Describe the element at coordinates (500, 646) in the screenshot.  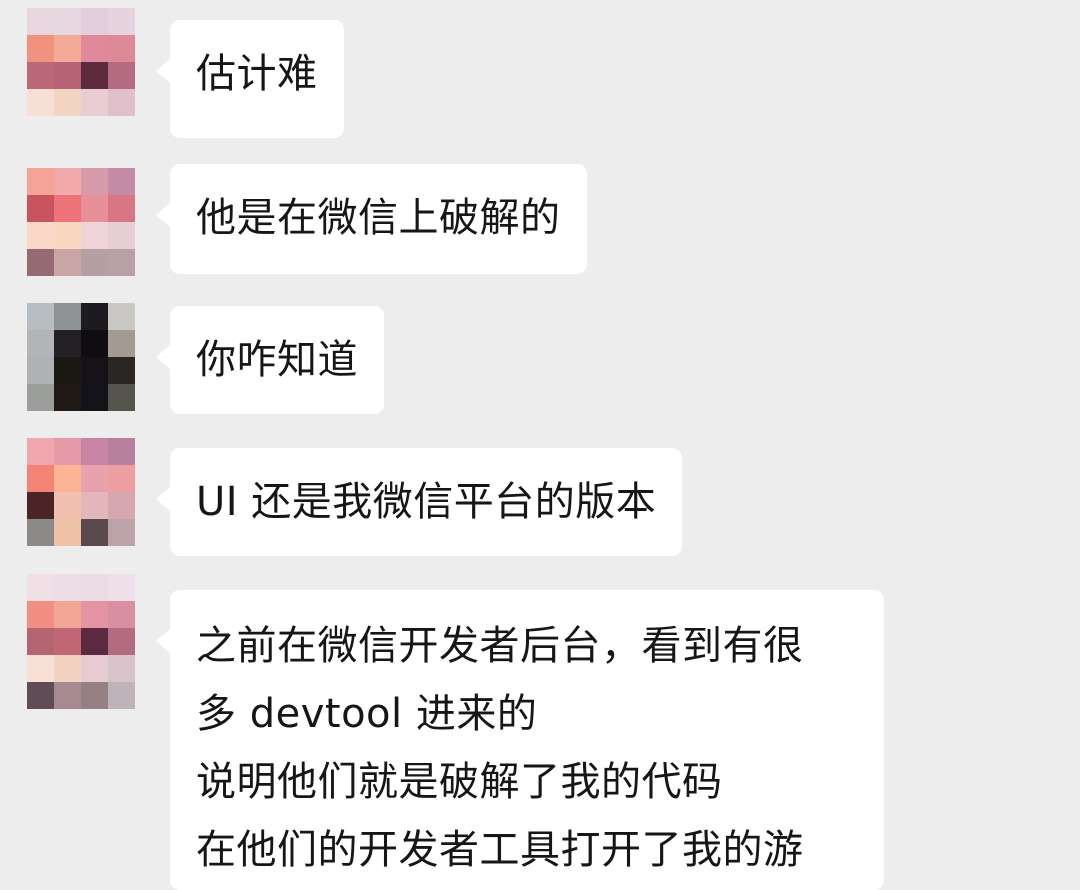
I see `message-text-line: 之前在微信开发者后台，看到有很` at that location.